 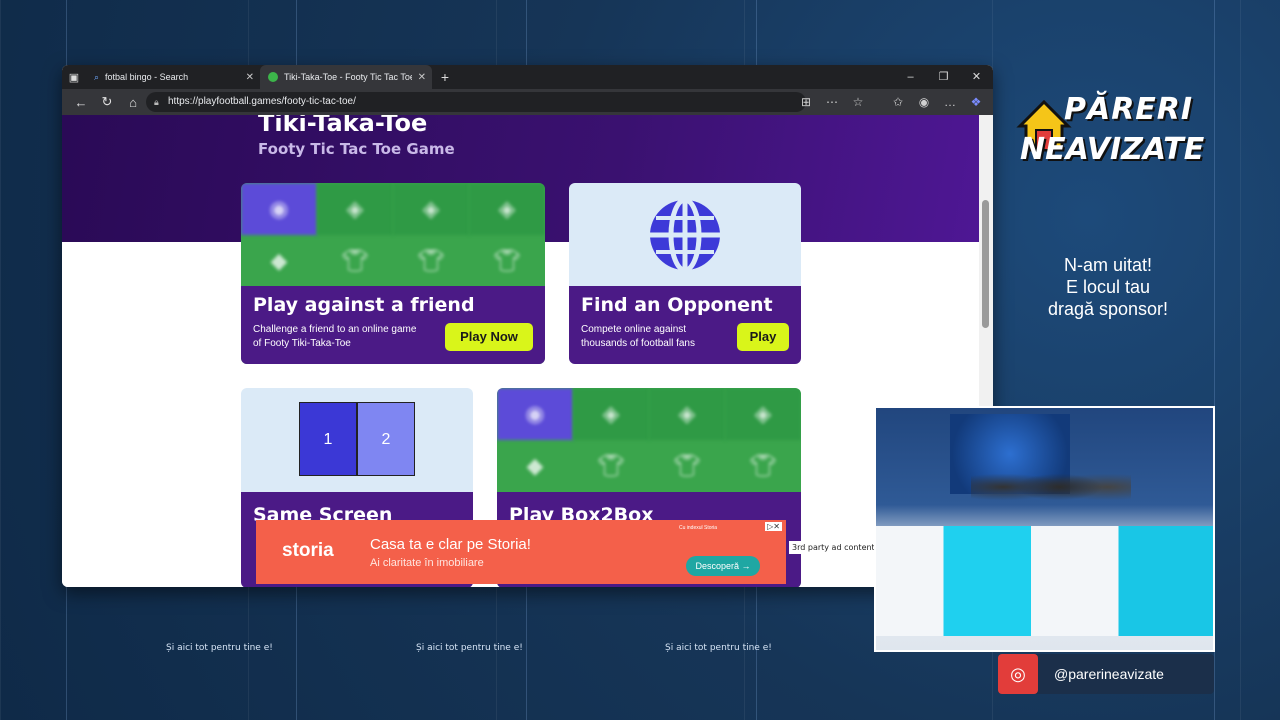 What do you see at coordinates (364, 305) in the screenshot?
I see `card-title: Play against a friend` at bounding box center [364, 305].